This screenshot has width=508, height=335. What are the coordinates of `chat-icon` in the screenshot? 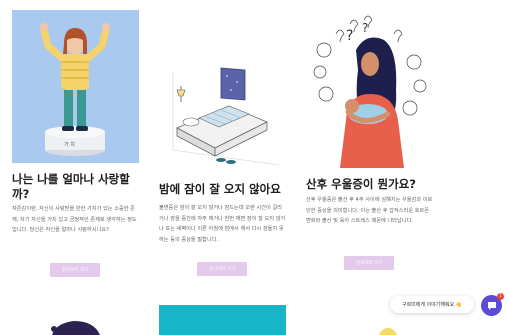 It's located at (491, 305).